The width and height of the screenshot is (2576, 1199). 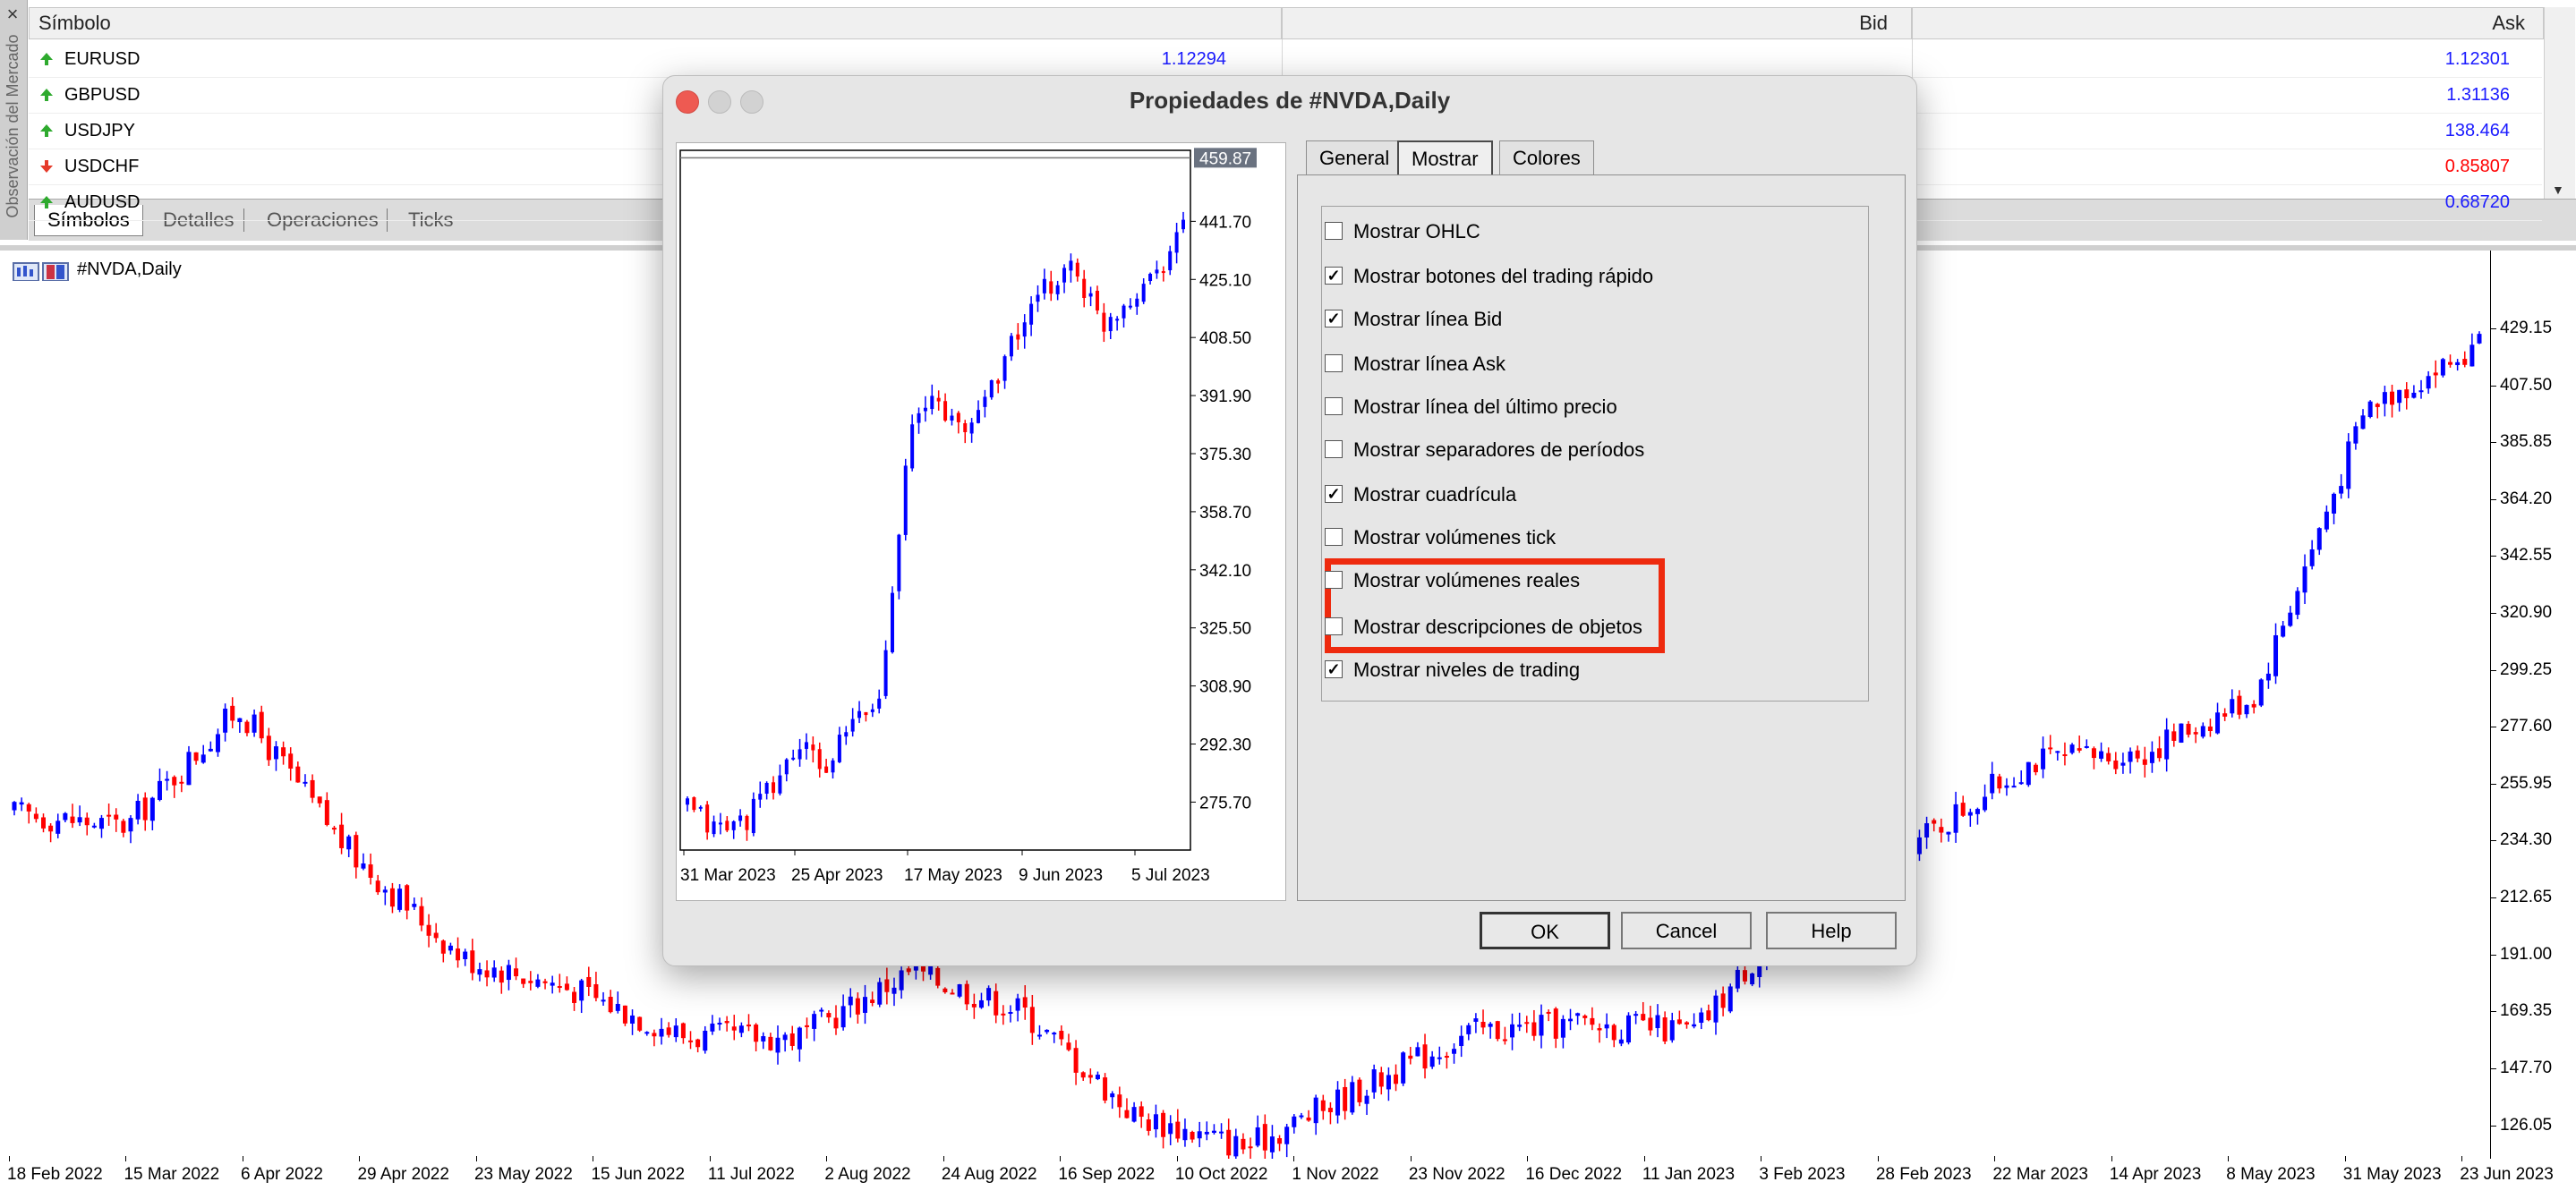 What do you see at coordinates (2559, 103) in the screenshot?
I see `market-watch-scrollbar: ▼` at bounding box center [2559, 103].